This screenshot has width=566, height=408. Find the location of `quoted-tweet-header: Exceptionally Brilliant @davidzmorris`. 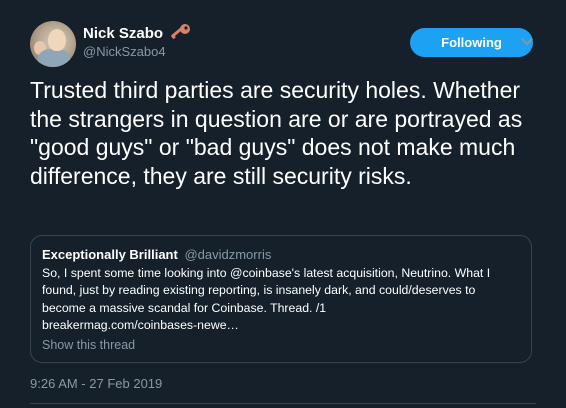

quoted-tweet-header: Exceptionally Brilliant @davidzmorris is located at coordinates (156, 254).